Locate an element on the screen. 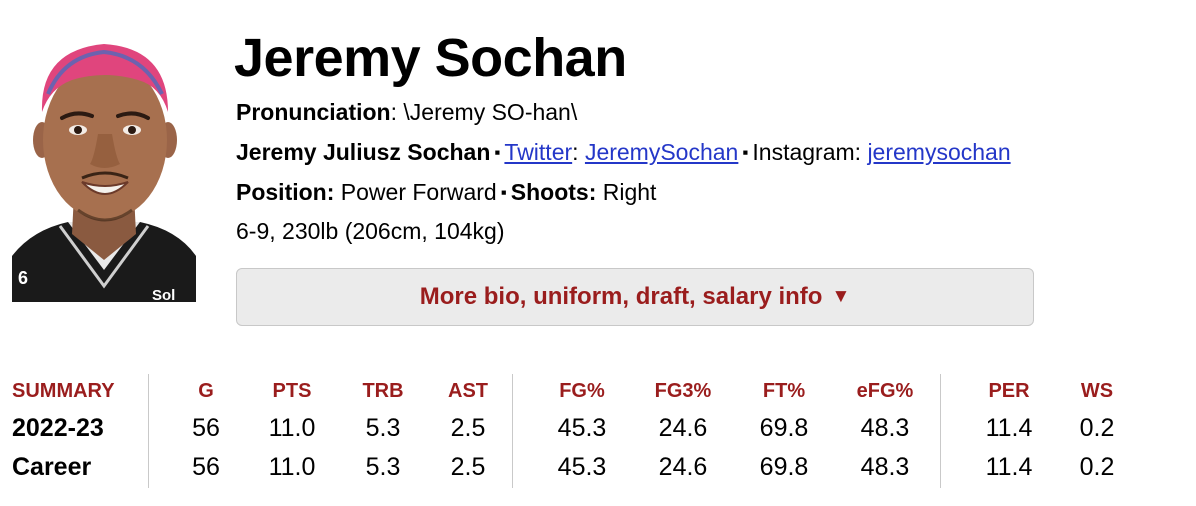 The height and width of the screenshot is (506, 1196). header-ws: WS is located at coordinates (1097, 391).